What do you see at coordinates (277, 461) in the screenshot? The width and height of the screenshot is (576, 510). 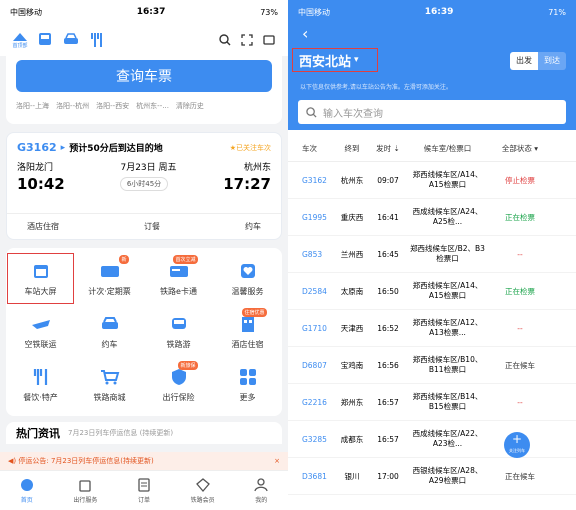 I see `close-icon: ×` at bounding box center [277, 461].